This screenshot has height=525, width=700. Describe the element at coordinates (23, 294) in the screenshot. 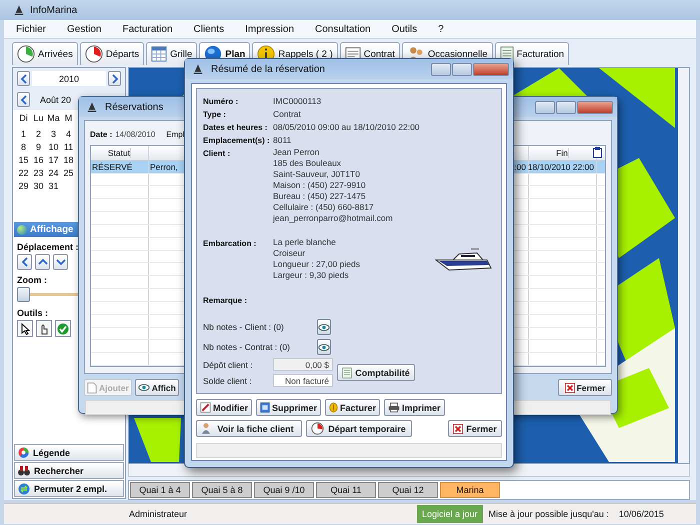

I see `slider-thumb` at that location.